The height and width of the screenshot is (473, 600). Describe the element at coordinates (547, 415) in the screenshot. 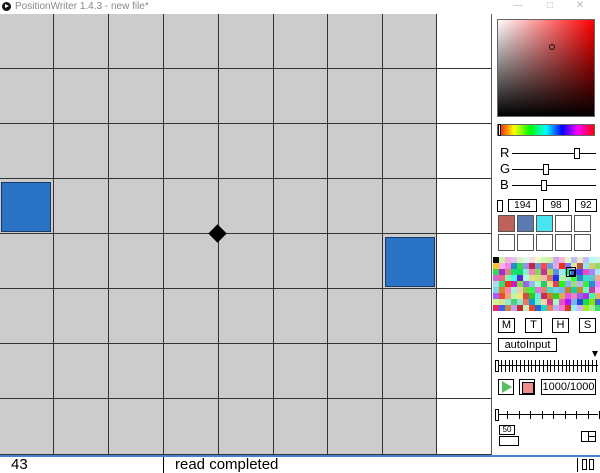

I see `speed-slider` at that location.